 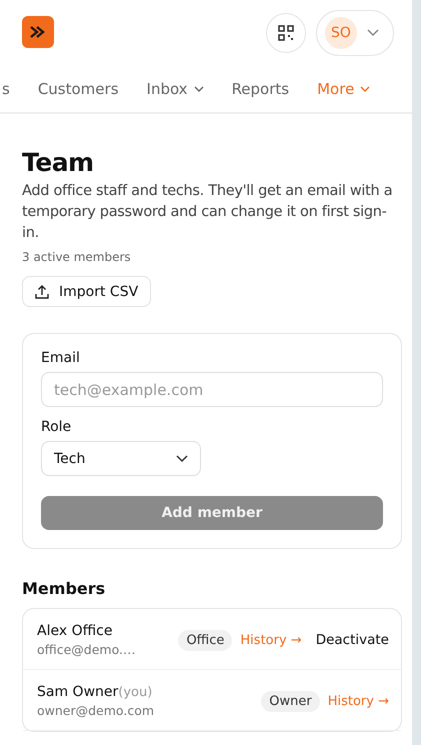 What do you see at coordinates (96, 710) in the screenshot?
I see `member-email: owner@demo.com` at bounding box center [96, 710].